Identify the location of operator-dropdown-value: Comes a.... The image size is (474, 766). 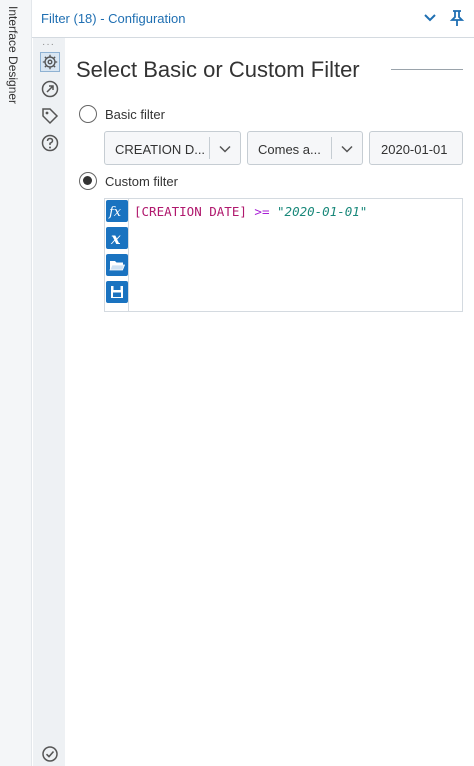
(289, 149).